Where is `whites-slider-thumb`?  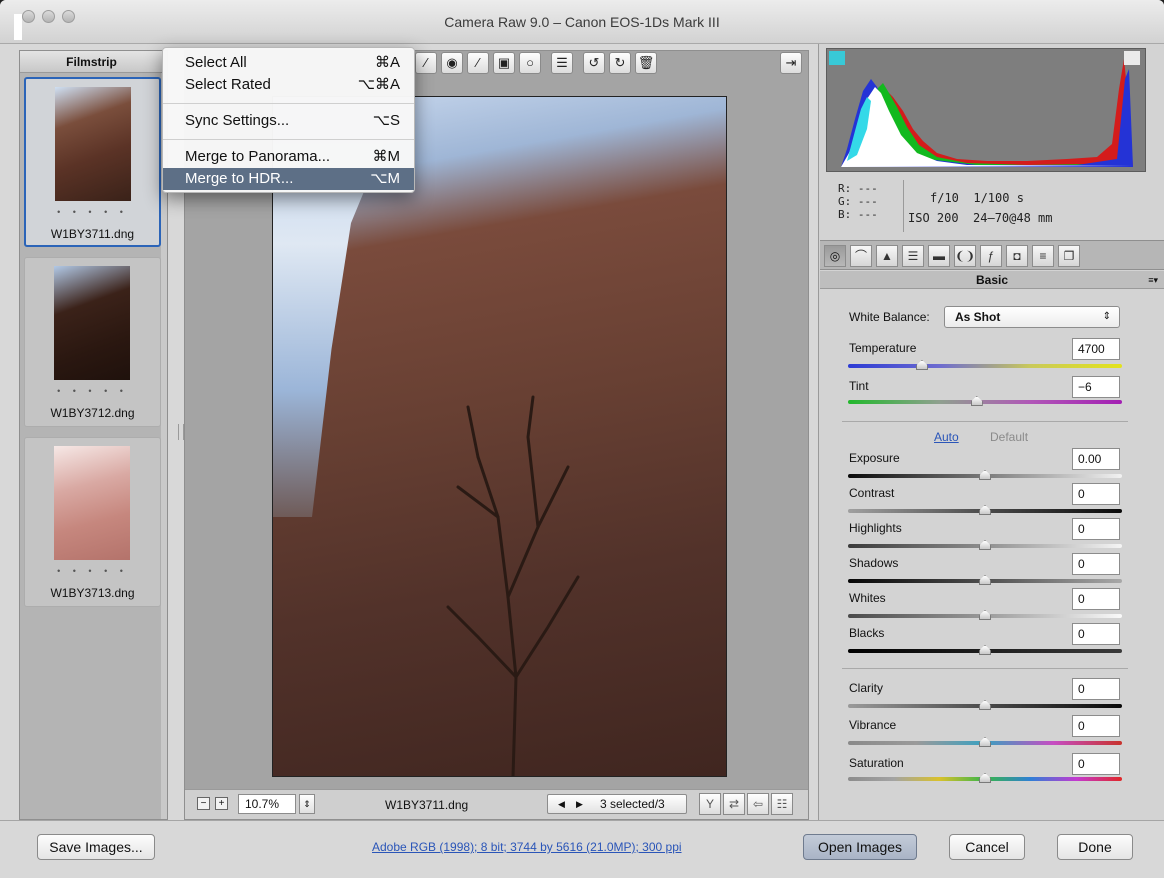
whites-slider-thumb is located at coordinates (985, 615).